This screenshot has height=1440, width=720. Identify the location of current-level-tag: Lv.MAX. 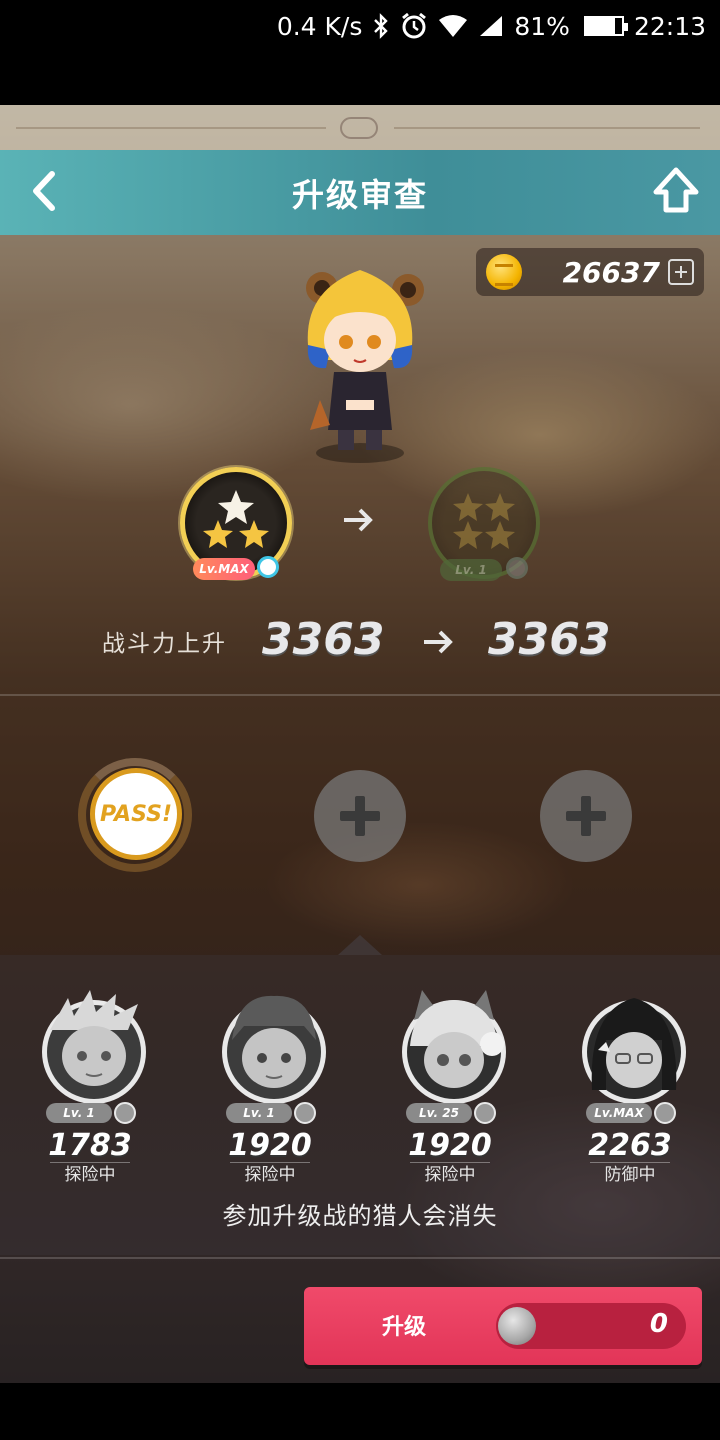
(224, 569).